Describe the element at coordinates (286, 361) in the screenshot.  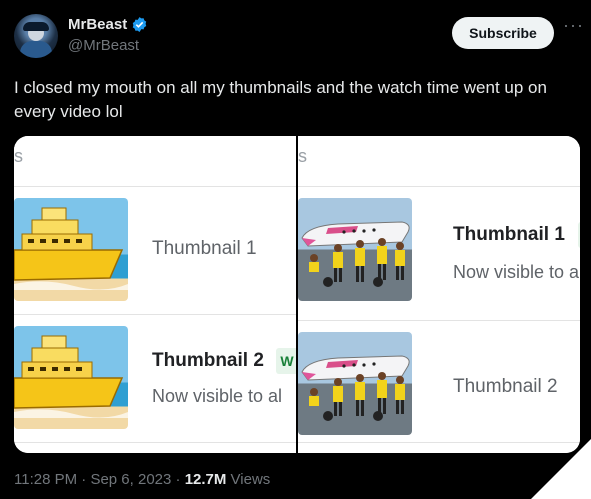
I see `status-badge: W` at that location.